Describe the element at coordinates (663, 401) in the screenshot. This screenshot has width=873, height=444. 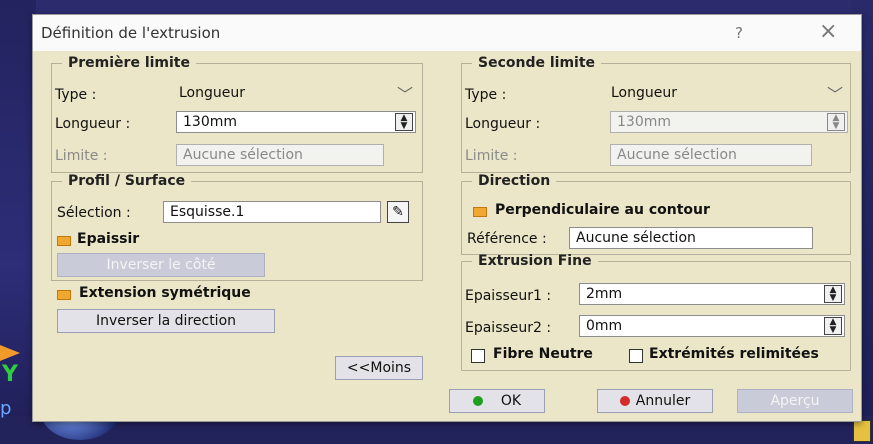
I see `annuler-label: Annuler` at that location.